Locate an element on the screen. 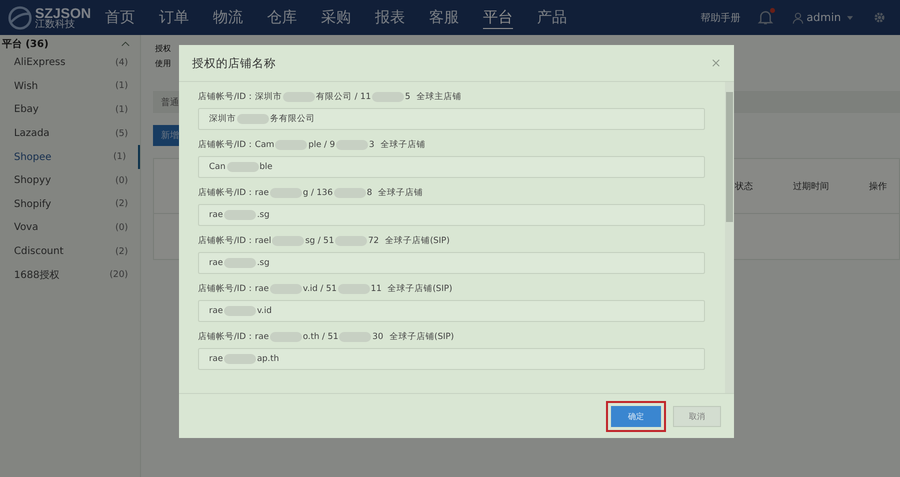 The image size is (900, 477). store-label: 店铺帐号/ID：深圳市 is located at coordinates (240, 97).